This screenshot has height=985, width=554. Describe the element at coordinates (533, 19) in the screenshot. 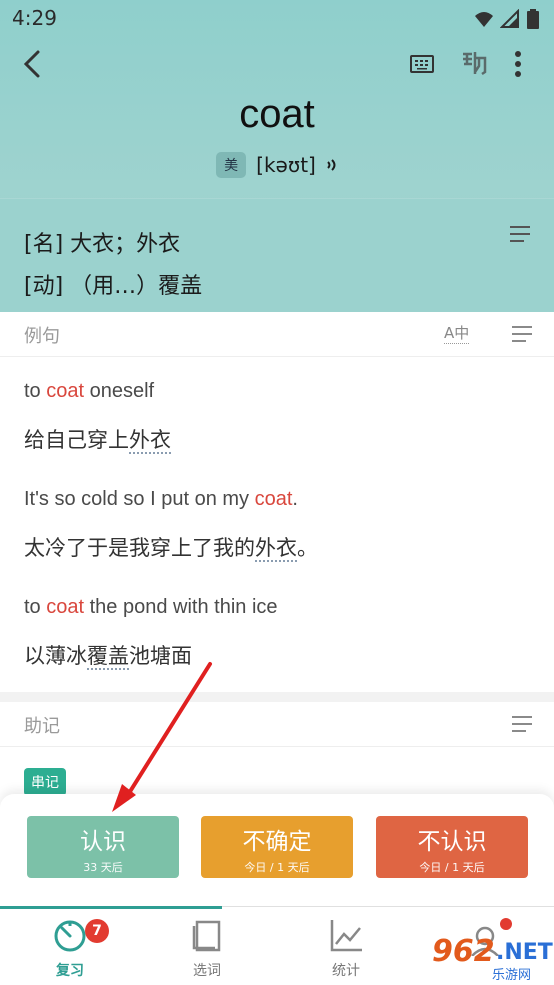

I see `battery-icon` at that location.